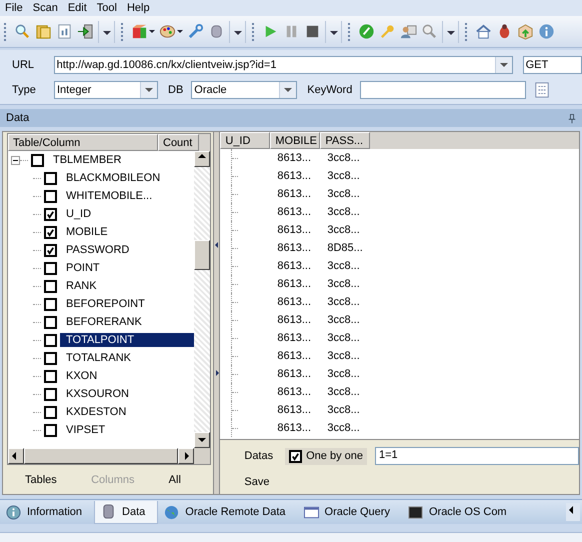  Describe the element at coordinates (77, 8) in the screenshot. I see `menu-item: Edit` at that location.